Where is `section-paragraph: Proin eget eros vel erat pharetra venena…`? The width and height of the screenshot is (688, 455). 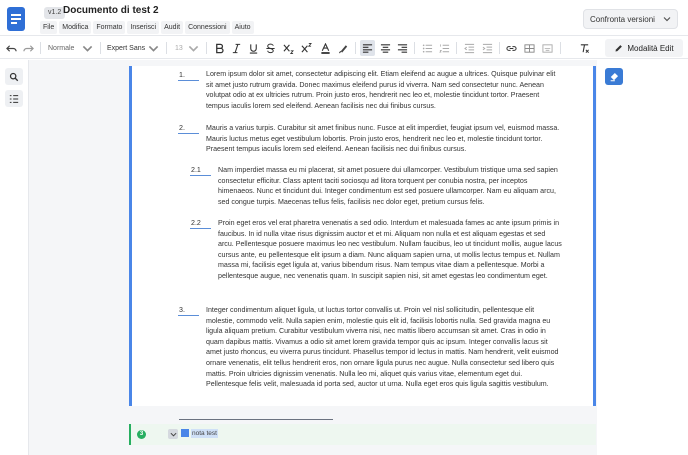
section-paragraph: Proin eget eros vel erat pharetra venena… is located at coordinates (390, 250).